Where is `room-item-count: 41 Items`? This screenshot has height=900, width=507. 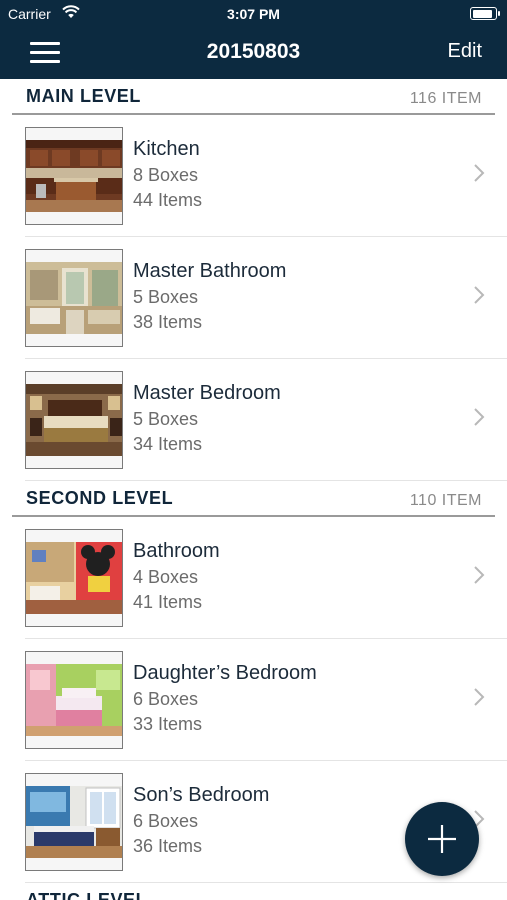 room-item-count: 41 Items is located at coordinates (168, 602).